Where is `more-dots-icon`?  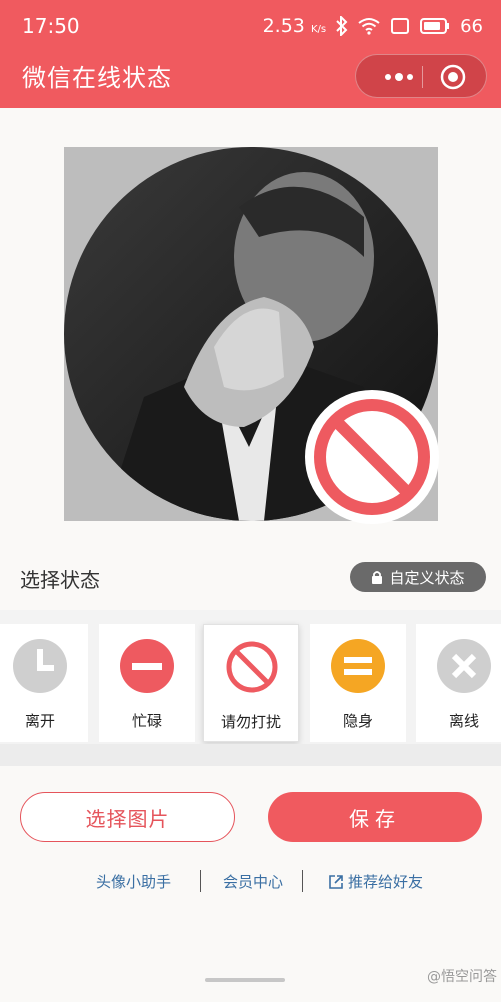 more-dots-icon is located at coordinates (399, 77).